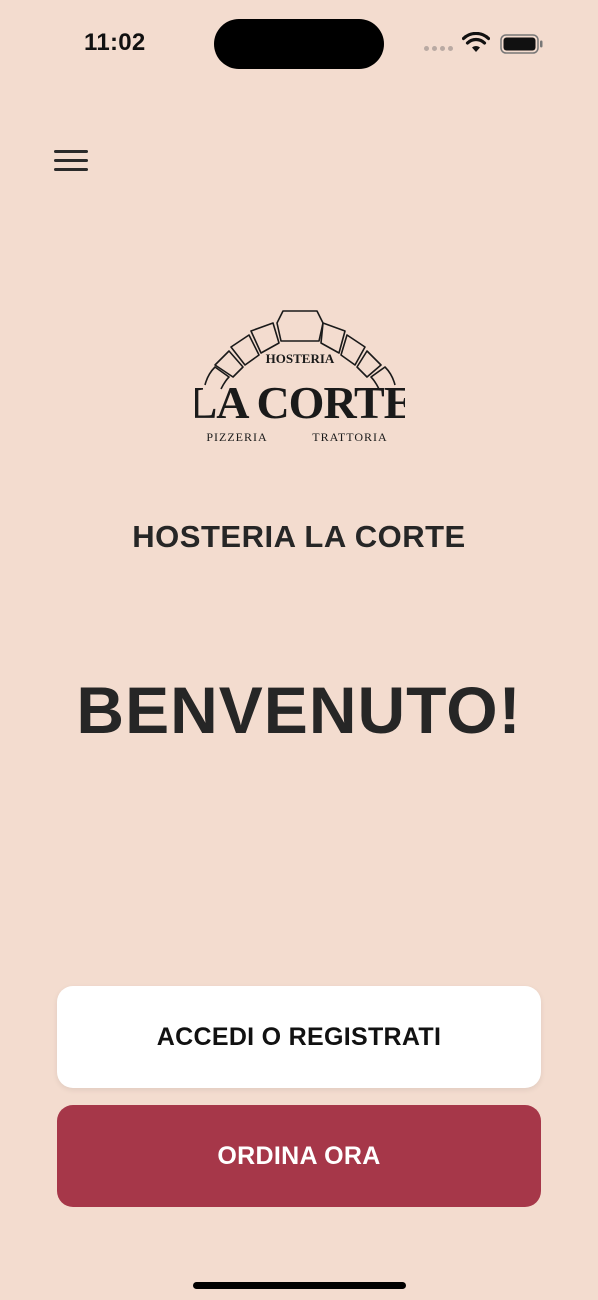  I want to click on hamburger-menu-icon, so click(71, 160).